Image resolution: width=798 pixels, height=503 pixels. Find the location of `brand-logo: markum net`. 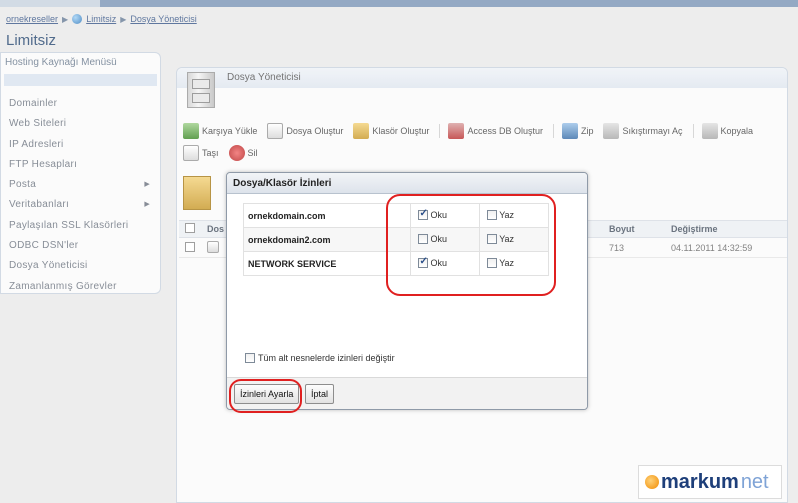

brand-logo: markum net is located at coordinates (710, 482).